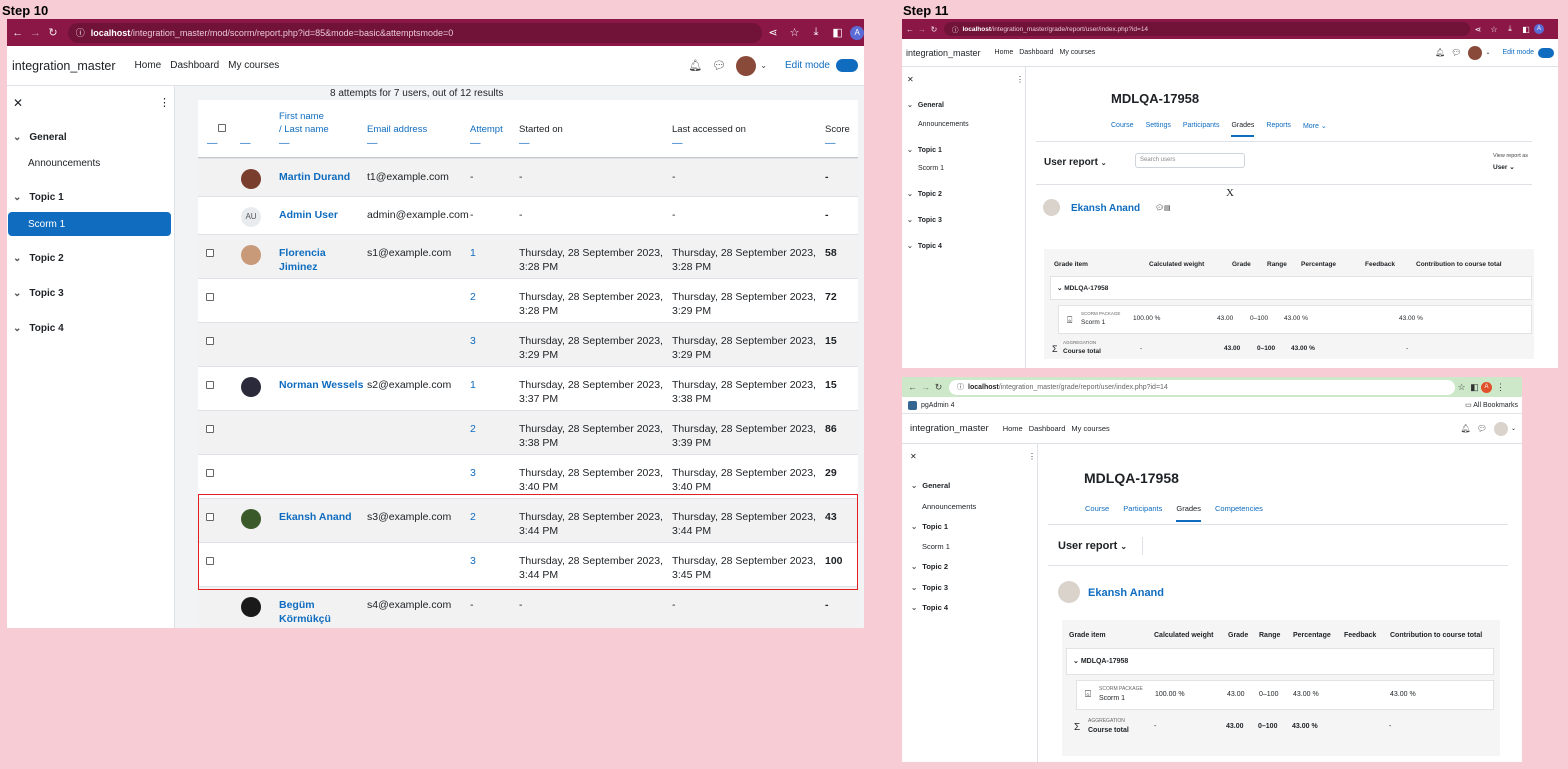 The height and width of the screenshot is (769, 1568). I want to click on bookmark-pgadmin: pgAdmin 4, so click(937, 405).